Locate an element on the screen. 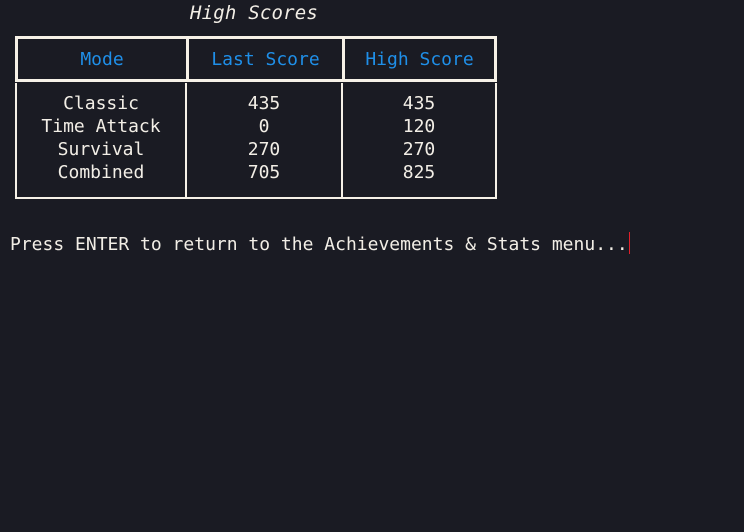  table-cell-last-score: 435 is located at coordinates (264, 103).